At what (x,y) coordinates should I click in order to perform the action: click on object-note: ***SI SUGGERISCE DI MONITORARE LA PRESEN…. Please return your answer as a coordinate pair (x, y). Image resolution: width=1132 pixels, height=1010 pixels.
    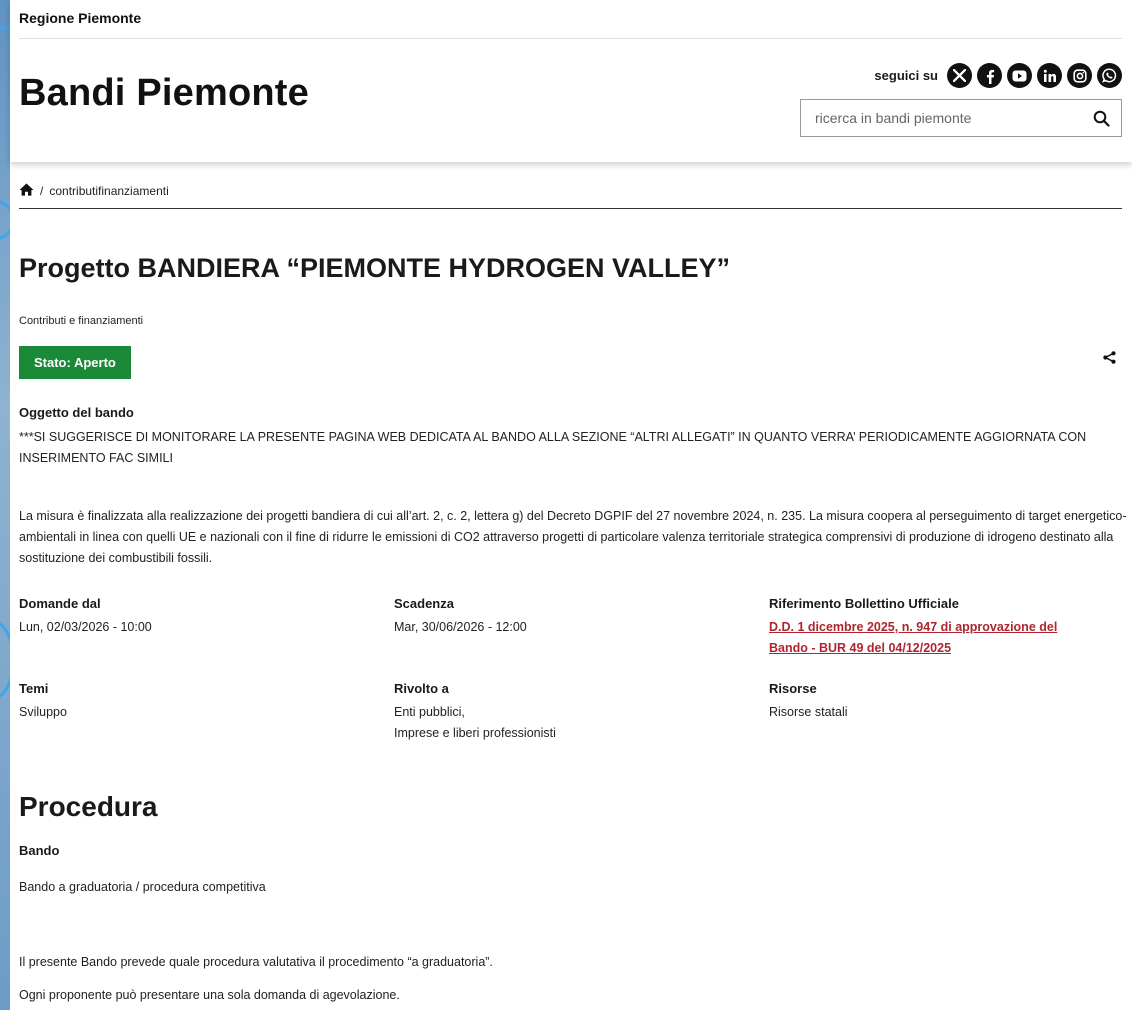
    Looking at the image, I should click on (553, 447).